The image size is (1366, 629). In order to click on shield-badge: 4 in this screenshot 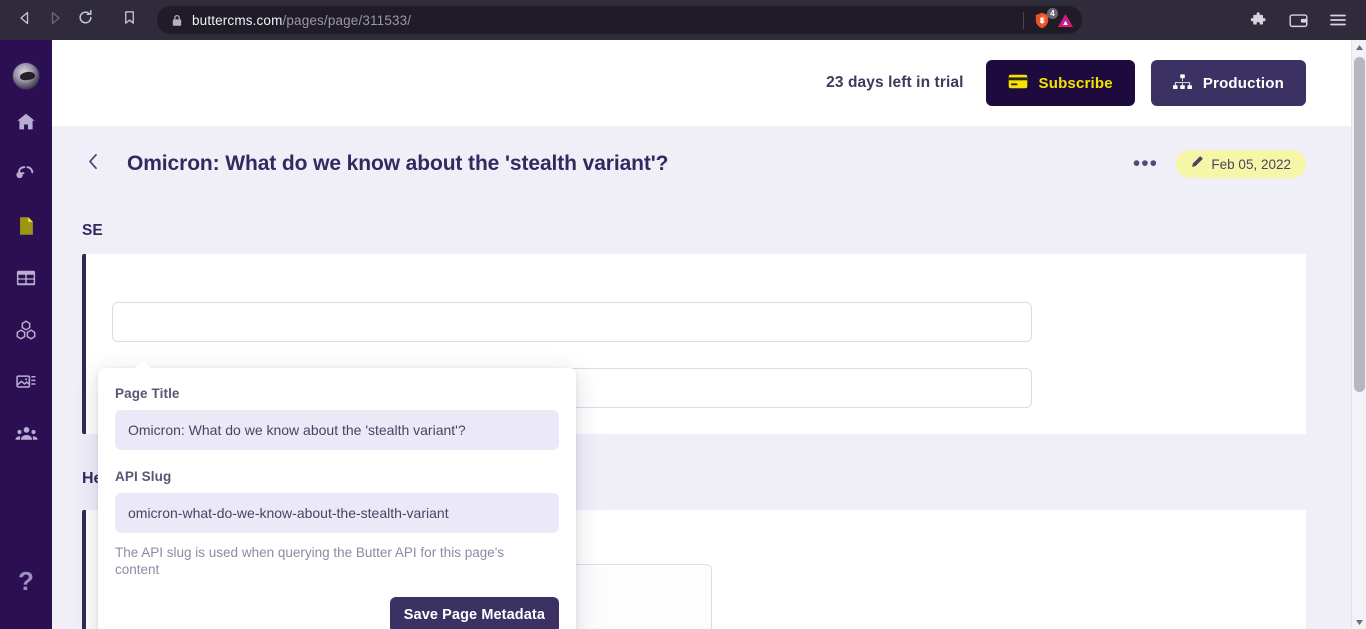, I will do `click(1052, 13)`.